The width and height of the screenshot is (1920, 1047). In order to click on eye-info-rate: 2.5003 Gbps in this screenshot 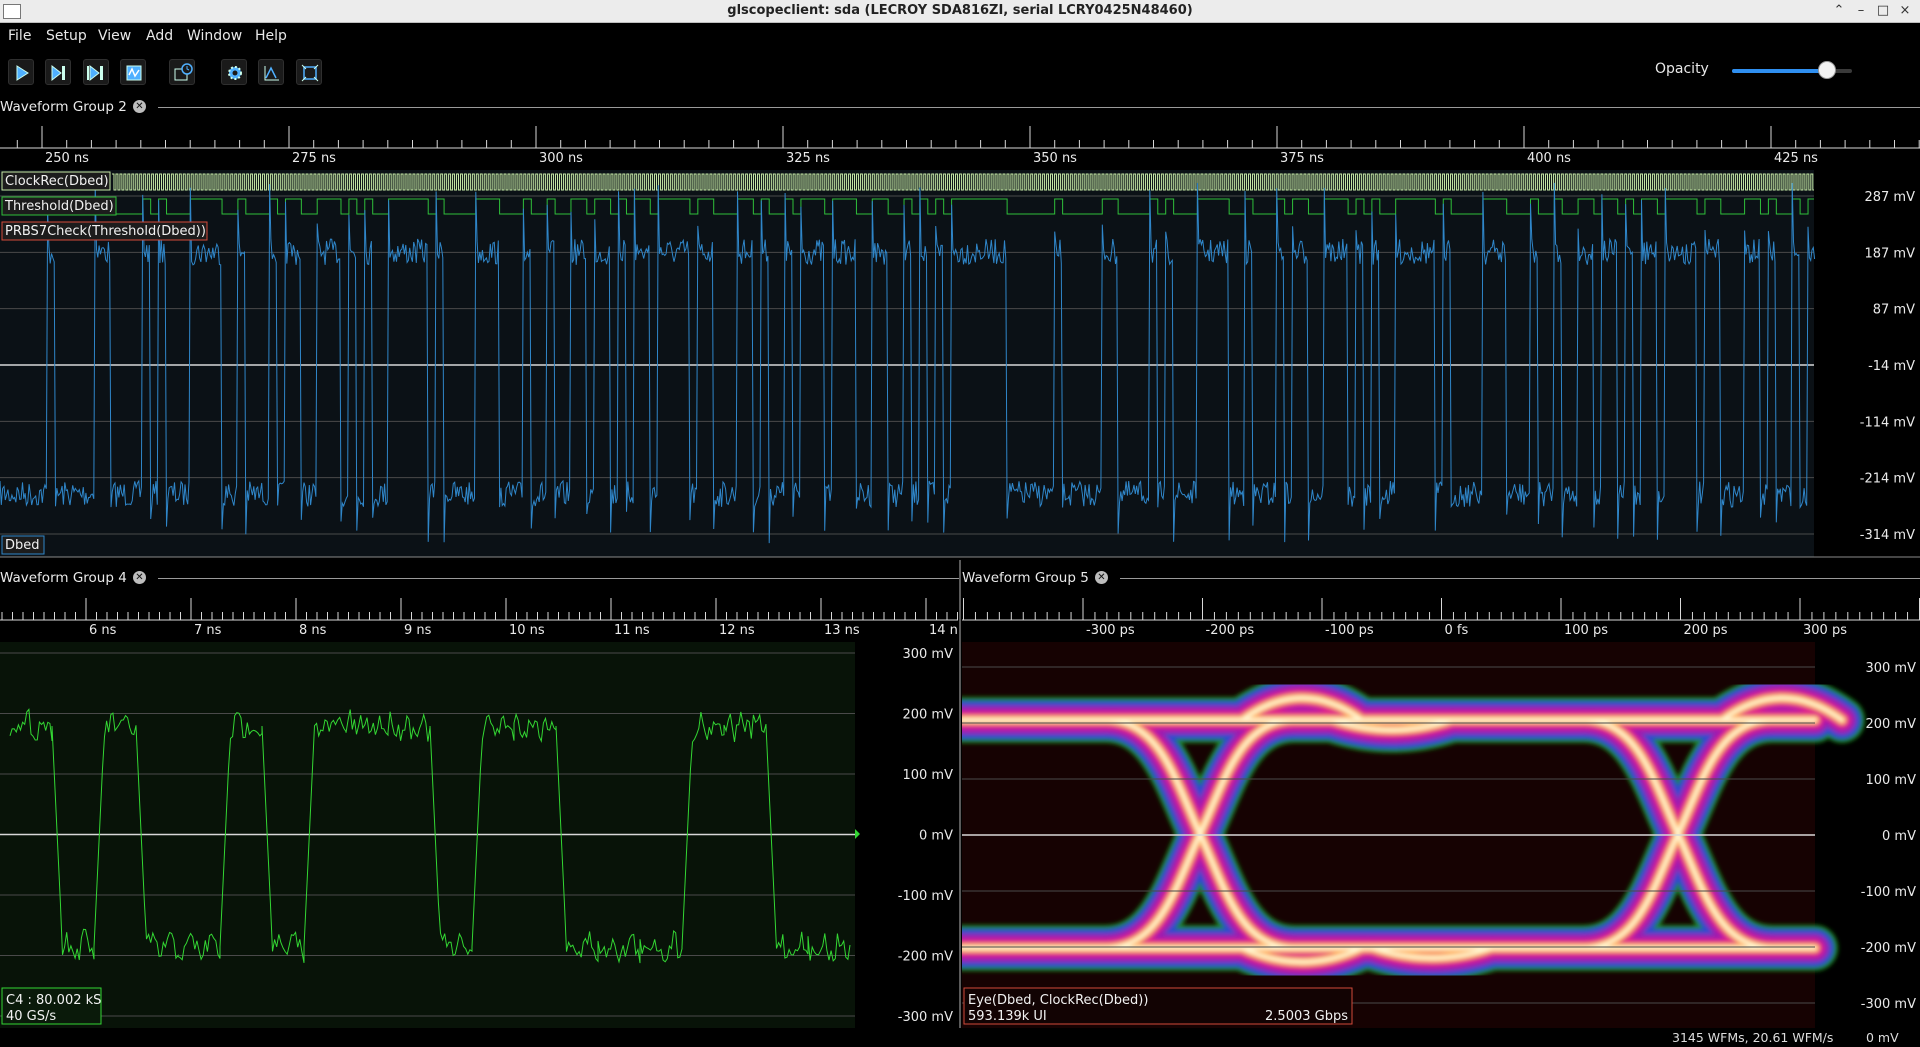, I will do `click(1306, 1016)`.